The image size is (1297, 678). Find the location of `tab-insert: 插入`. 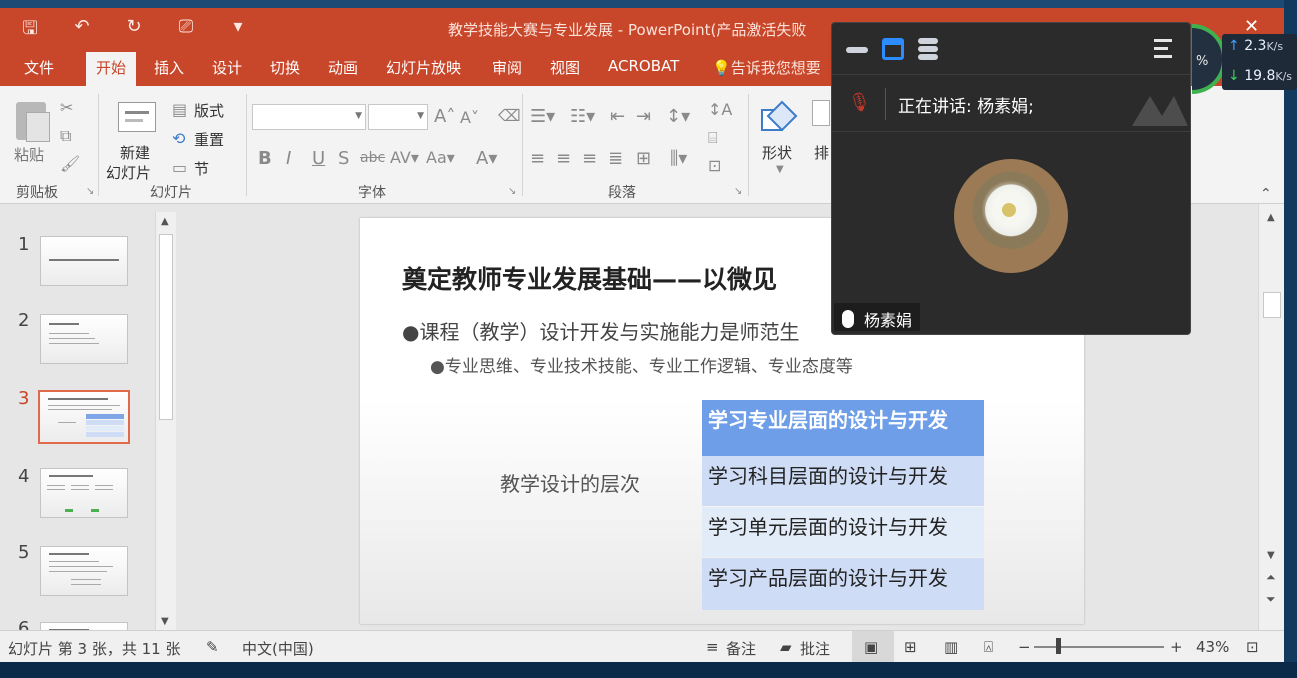

tab-insert: 插入 is located at coordinates (169, 67).